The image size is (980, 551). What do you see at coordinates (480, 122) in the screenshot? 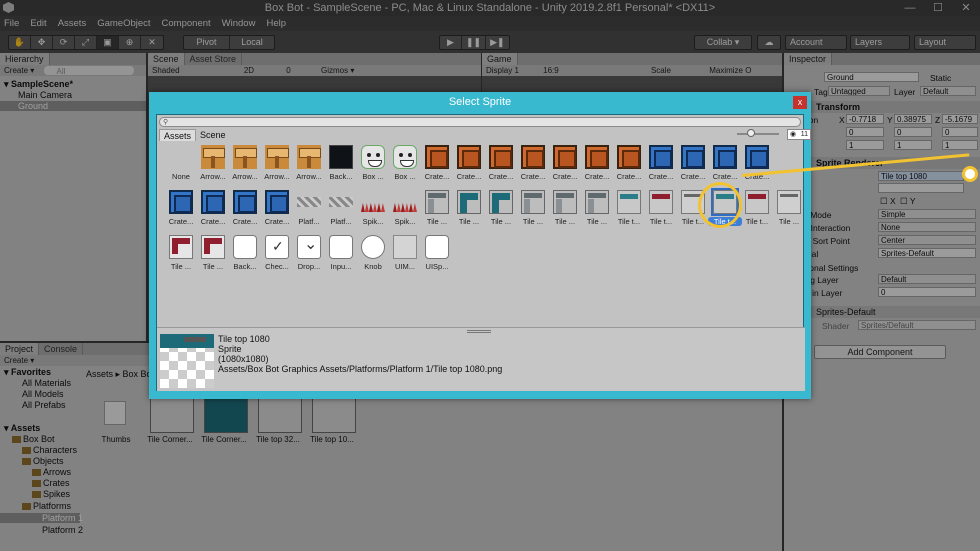
I see `sprite-search-input: ⚲` at bounding box center [480, 122].